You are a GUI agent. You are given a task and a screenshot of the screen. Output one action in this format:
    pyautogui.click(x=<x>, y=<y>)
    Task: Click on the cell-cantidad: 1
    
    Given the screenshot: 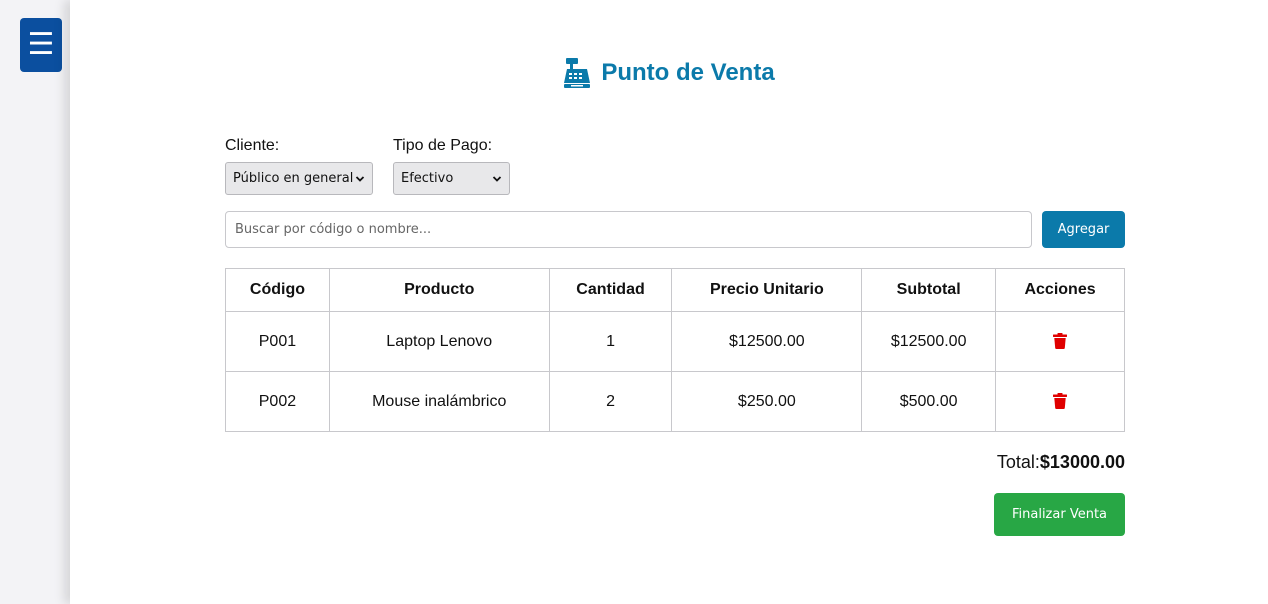 What is the action you would take?
    pyautogui.click(x=610, y=341)
    